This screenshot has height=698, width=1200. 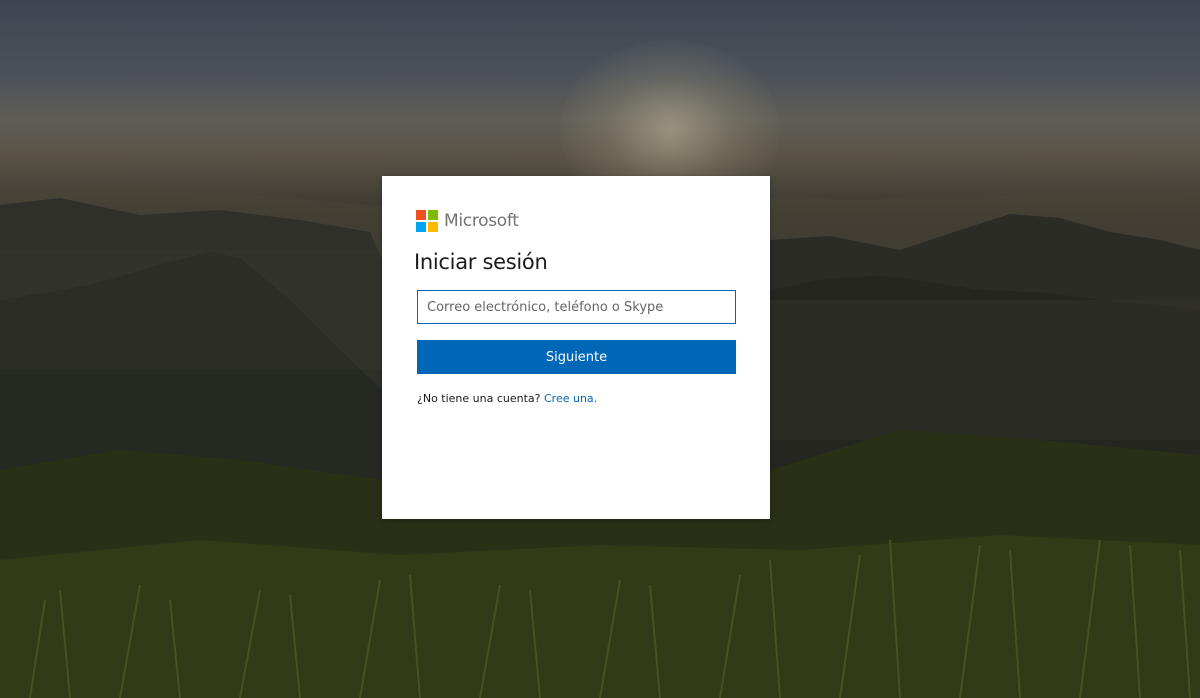 What do you see at coordinates (576, 357) in the screenshot?
I see `next-button: Siguiente` at bounding box center [576, 357].